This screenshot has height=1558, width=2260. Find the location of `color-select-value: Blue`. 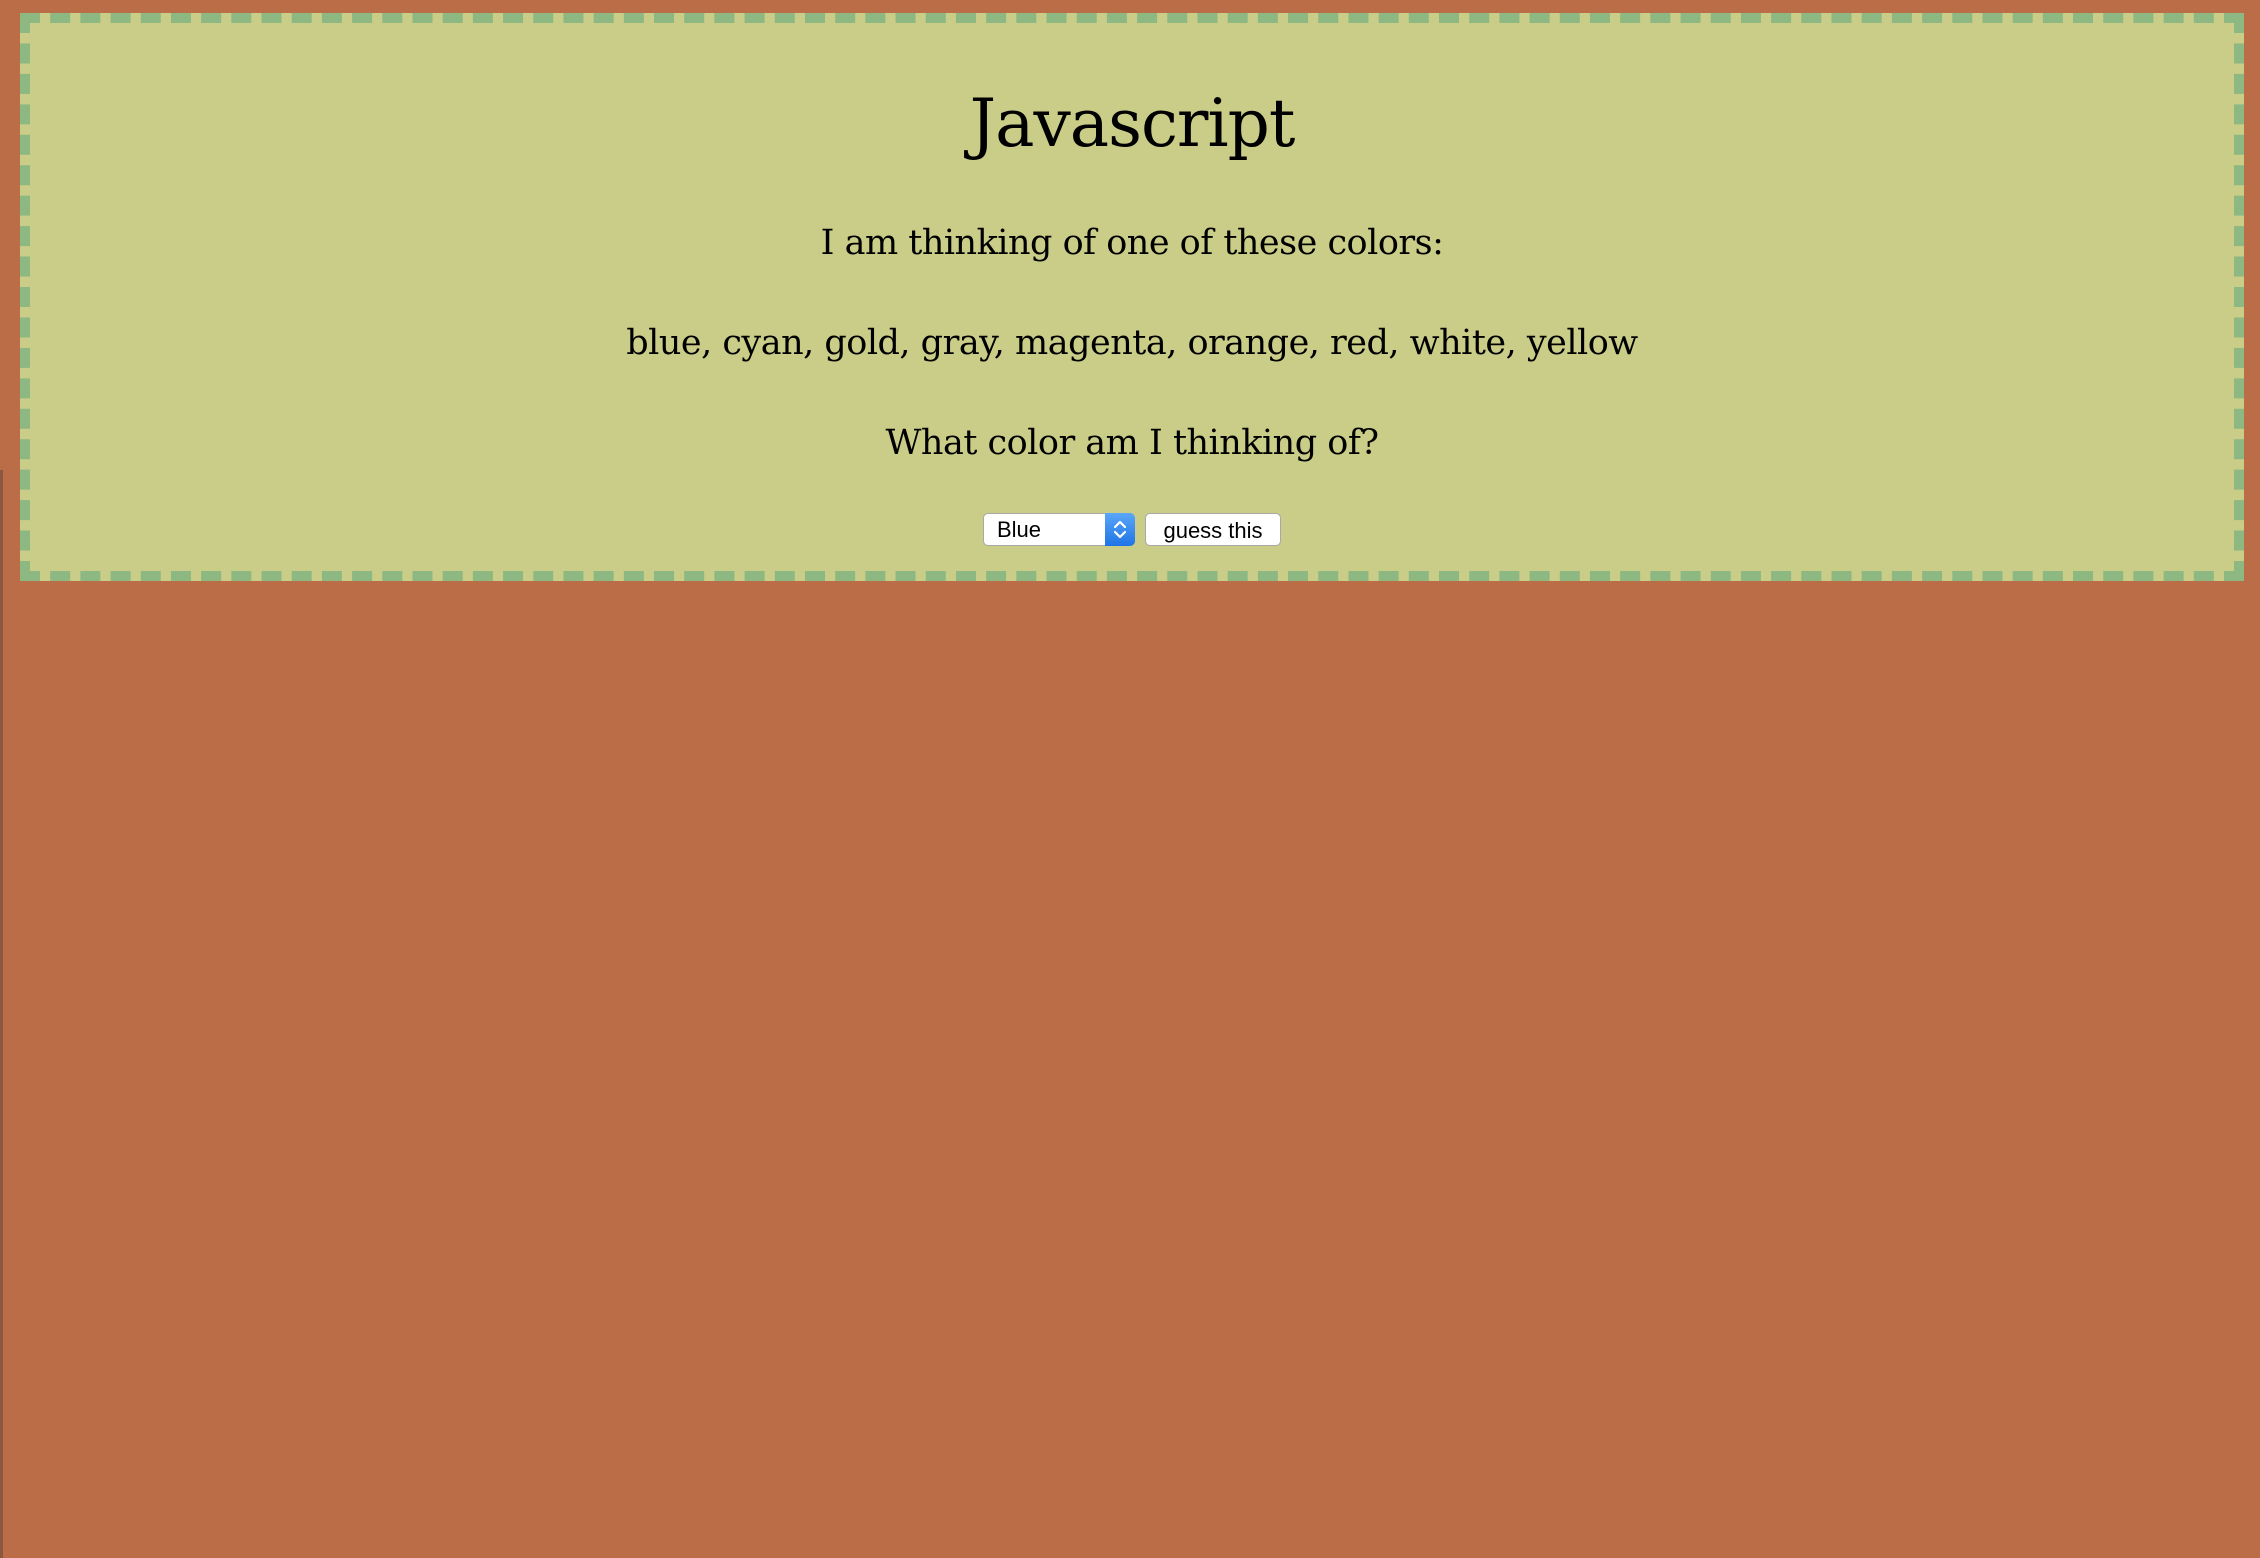

color-select-value: Blue is located at coordinates (1019, 529).